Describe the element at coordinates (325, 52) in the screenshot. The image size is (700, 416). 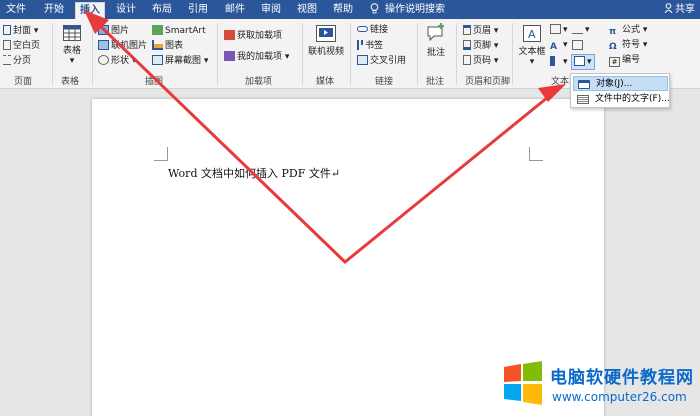
I see `online-video-label: 联机视频` at that location.